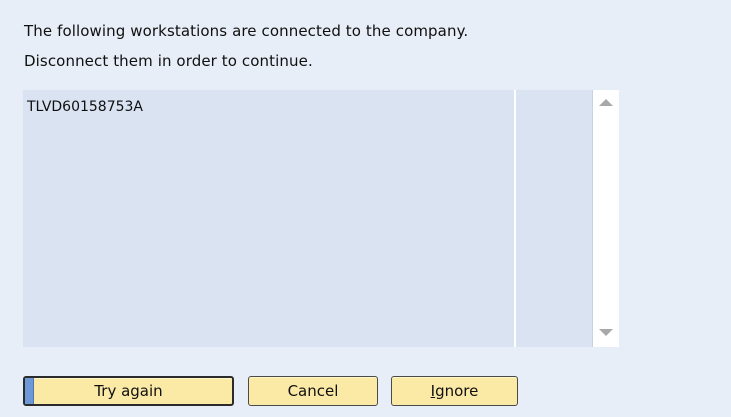  Describe the element at coordinates (605, 218) in the screenshot. I see `vertical-scrollbar` at that location.